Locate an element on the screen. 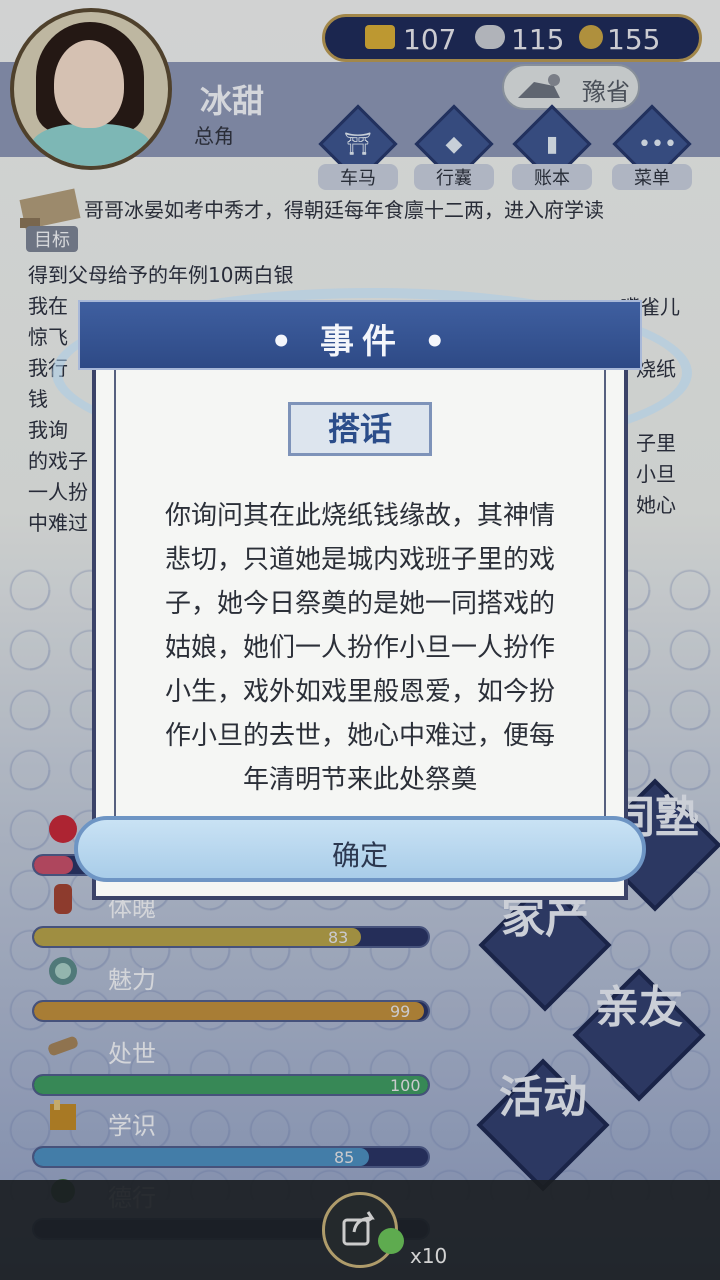 This screenshot has height=1280, width=720. dialog-body-line: 小生，戏外如戏里般恩爱，如今扮 is located at coordinates (359, 692).